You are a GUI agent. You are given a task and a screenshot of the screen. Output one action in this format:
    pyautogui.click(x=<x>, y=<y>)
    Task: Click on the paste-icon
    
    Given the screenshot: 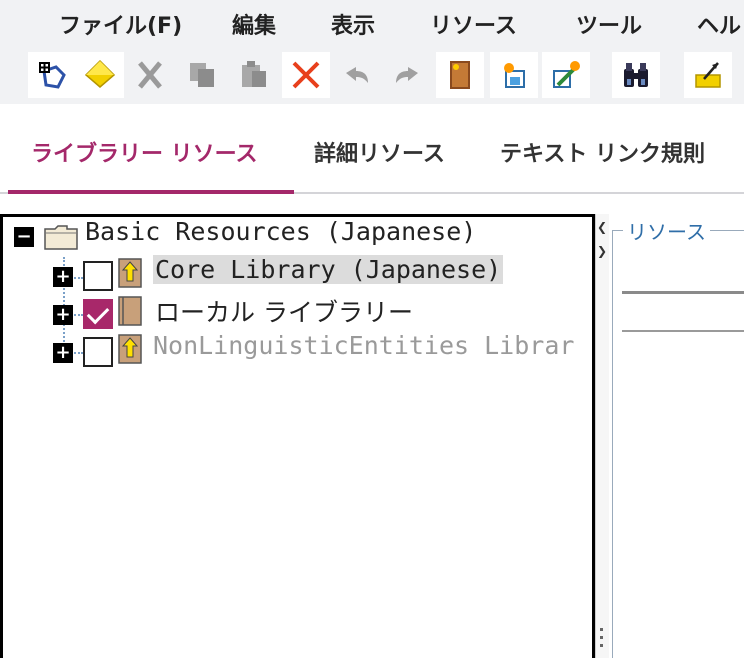 What is the action you would take?
    pyautogui.click(x=254, y=74)
    